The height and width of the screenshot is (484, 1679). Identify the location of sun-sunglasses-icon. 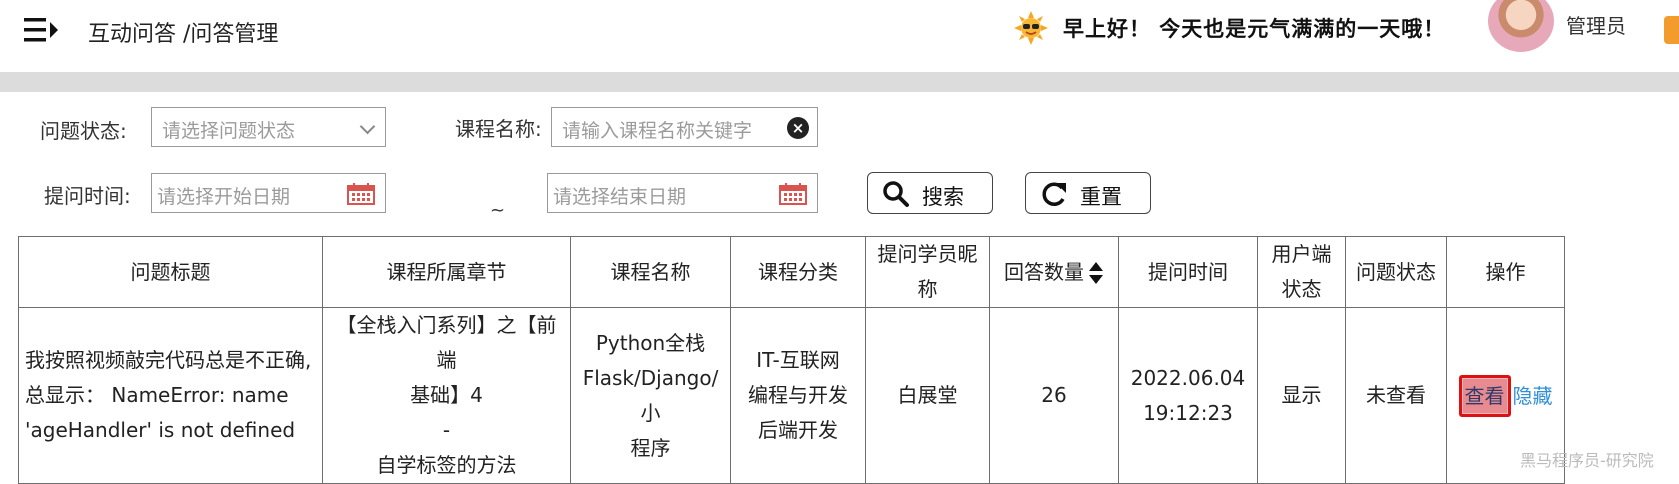
(1031, 28).